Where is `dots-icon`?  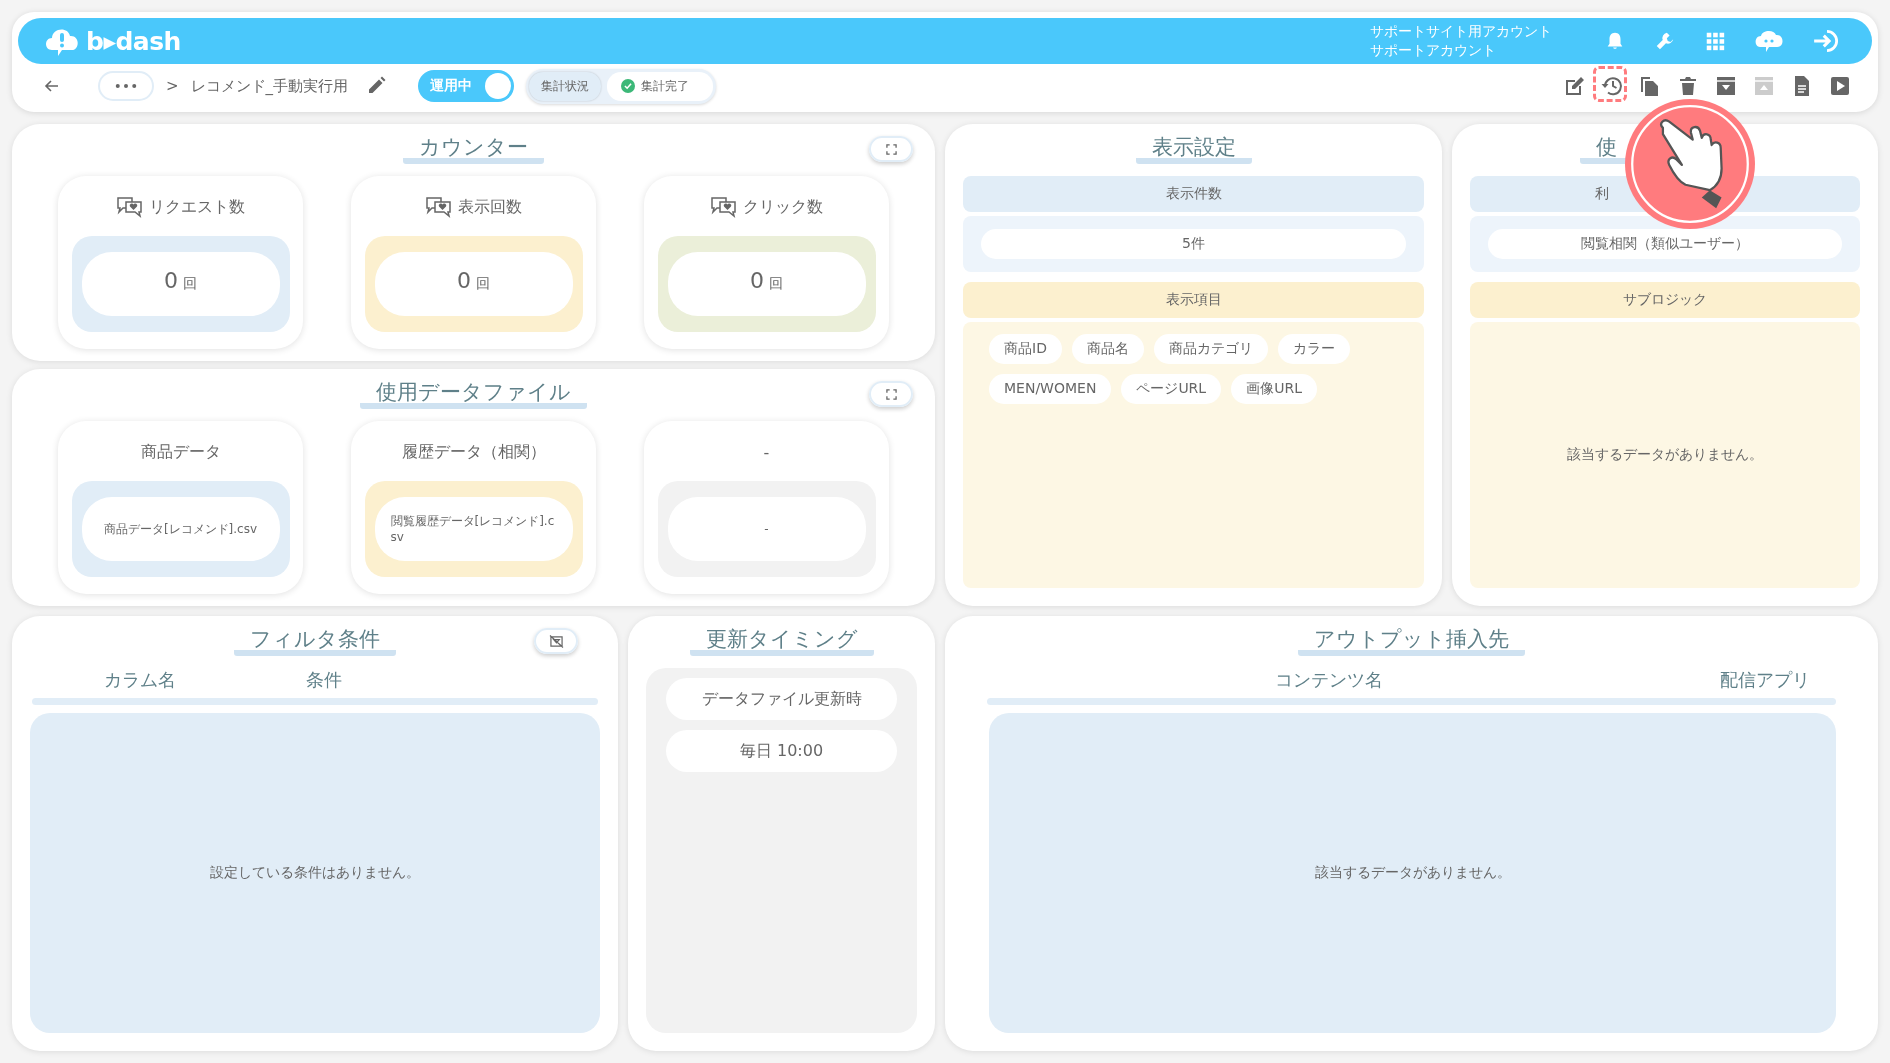 dots-icon is located at coordinates (126, 86).